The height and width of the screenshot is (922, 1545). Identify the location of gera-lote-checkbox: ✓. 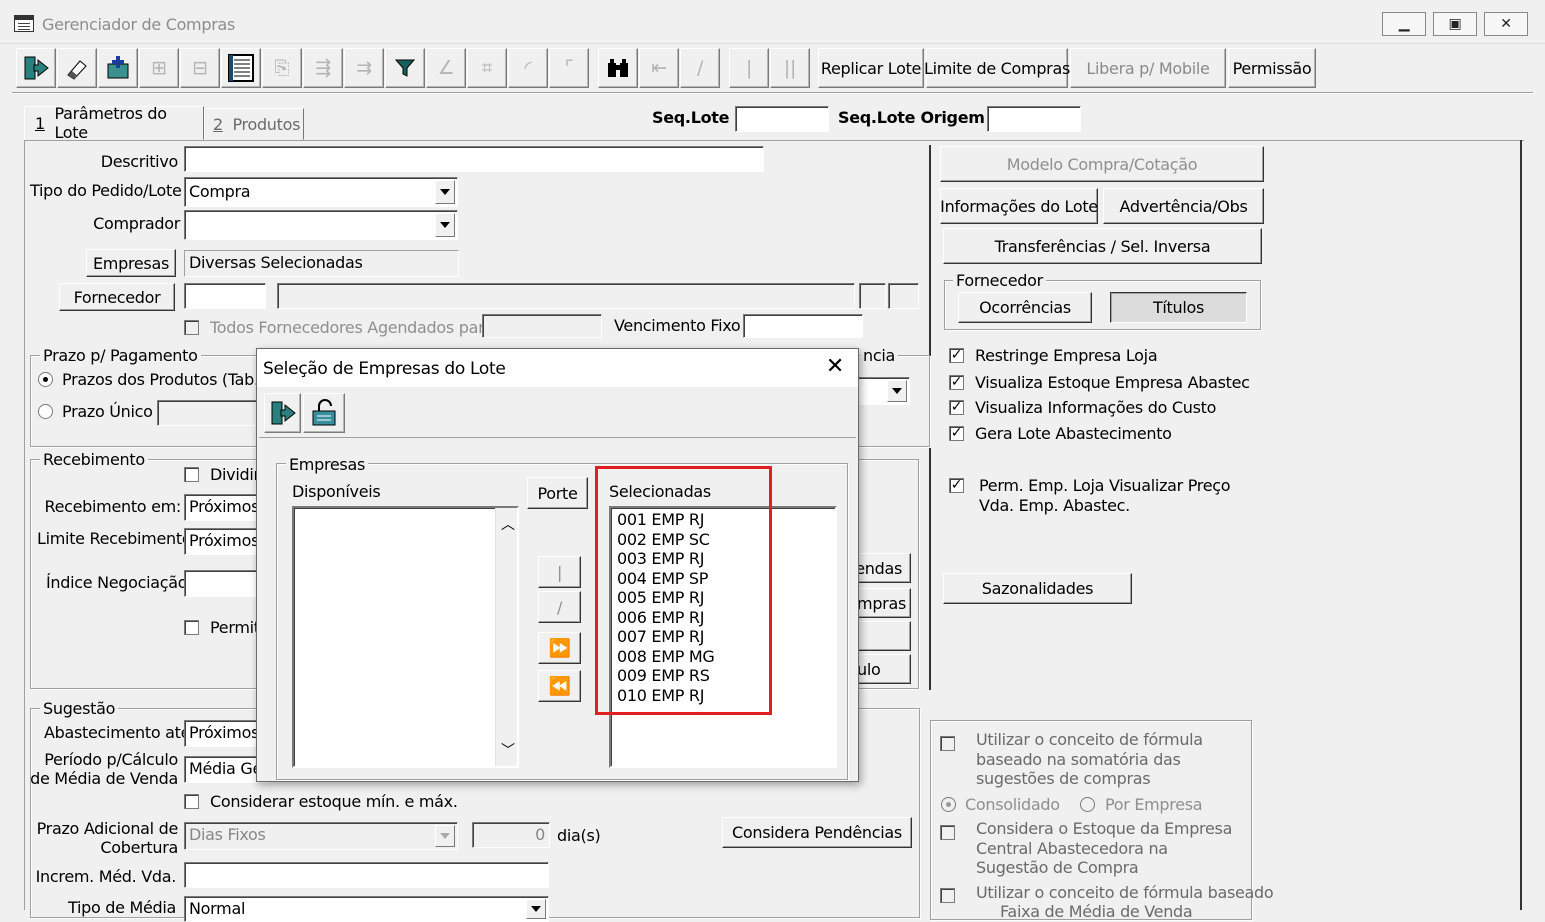
(956, 433).